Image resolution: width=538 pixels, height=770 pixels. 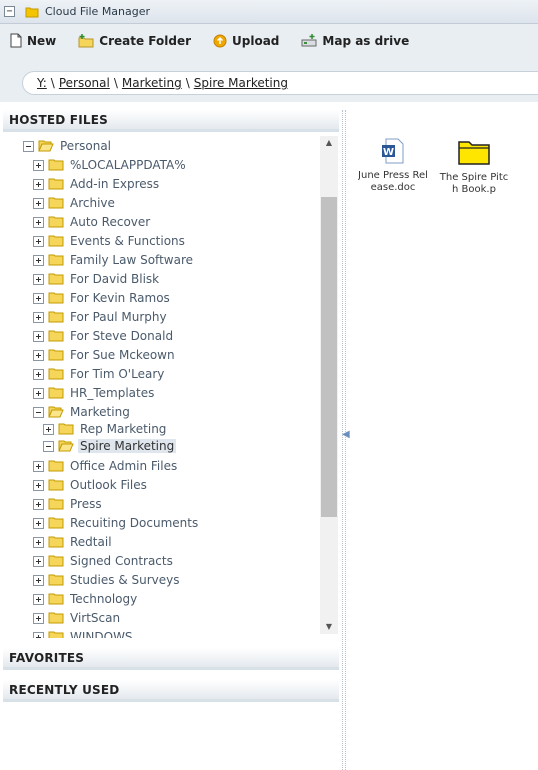 I want to click on tree-folder: Auto Recover, so click(x=91, y=222).